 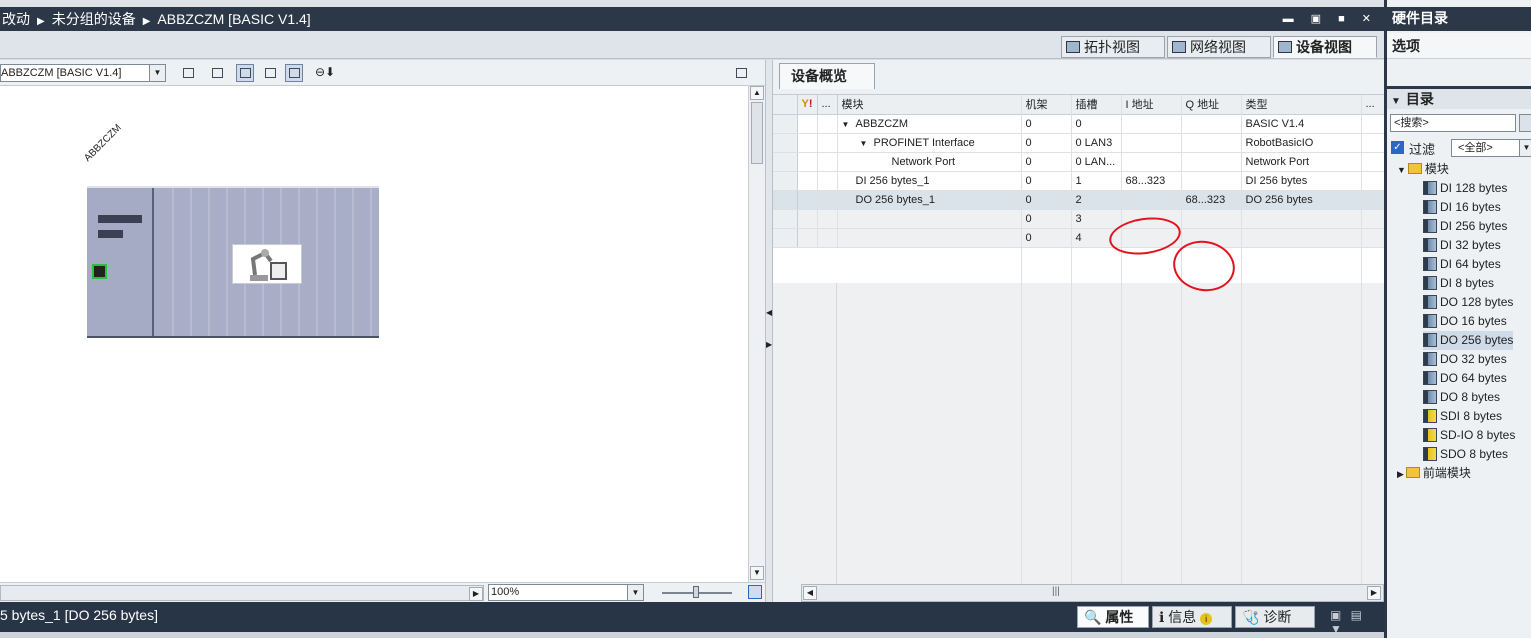 I want to click on header-rack: 机架, so click(x=1046, y=105).